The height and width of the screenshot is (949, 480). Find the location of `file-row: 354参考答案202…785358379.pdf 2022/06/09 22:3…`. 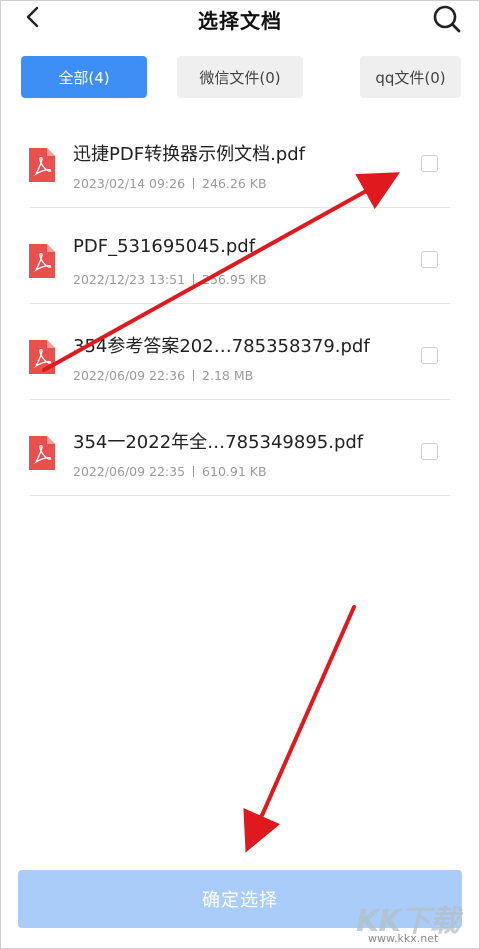

file-row: 354参考答案202…785358379.pdf 2022/06/09 22:3… is located at coordinates (240, 352).